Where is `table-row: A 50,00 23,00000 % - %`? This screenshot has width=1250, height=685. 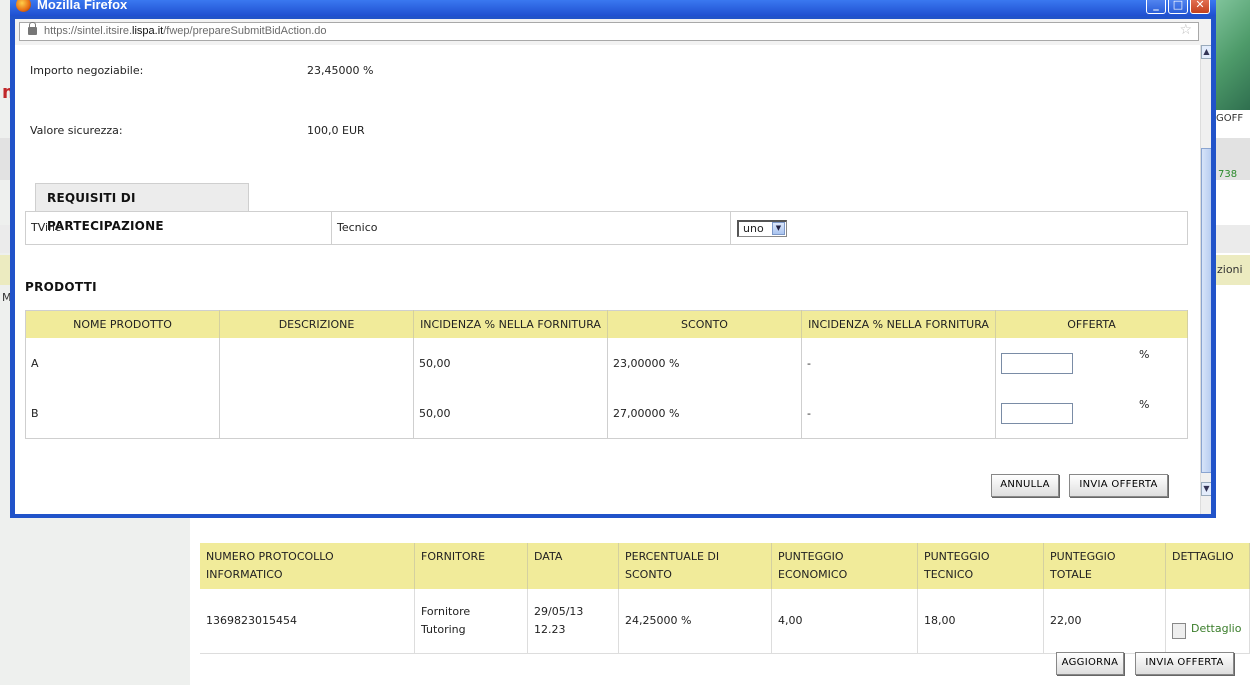 table-row: A 50,00 23,00000 % - % is located at coordinates (606, 363).